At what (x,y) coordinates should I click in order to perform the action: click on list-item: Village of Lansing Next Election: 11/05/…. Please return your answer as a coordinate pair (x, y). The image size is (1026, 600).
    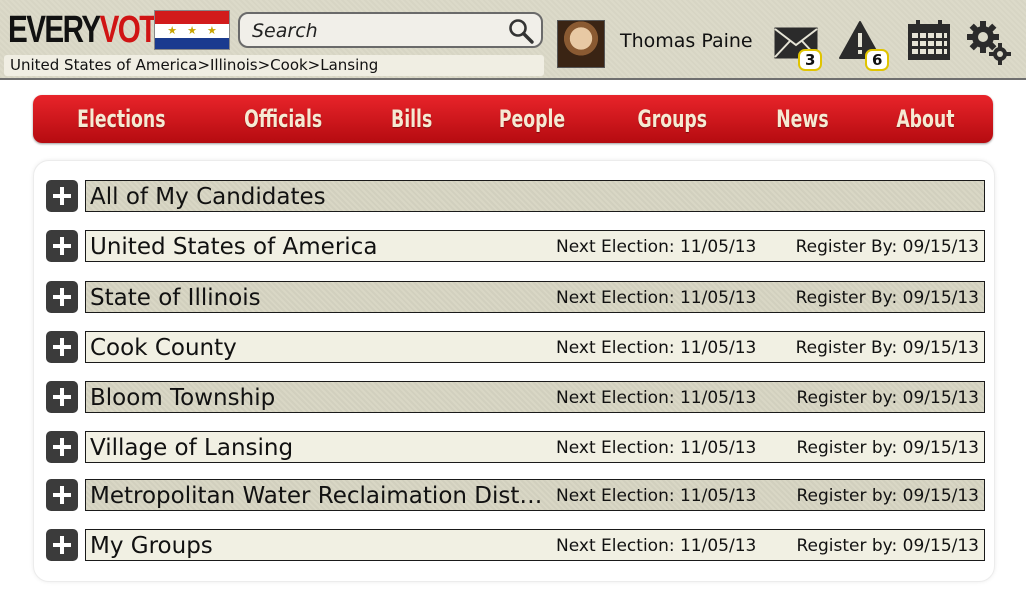
    Looking at the image, I should click on (516, 447).